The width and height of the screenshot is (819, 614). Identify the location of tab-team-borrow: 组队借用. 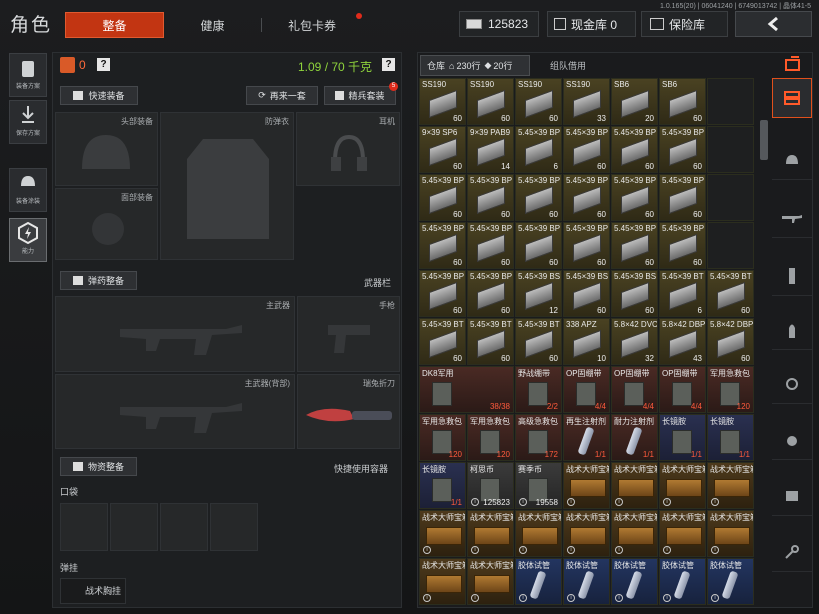
(568, 65).